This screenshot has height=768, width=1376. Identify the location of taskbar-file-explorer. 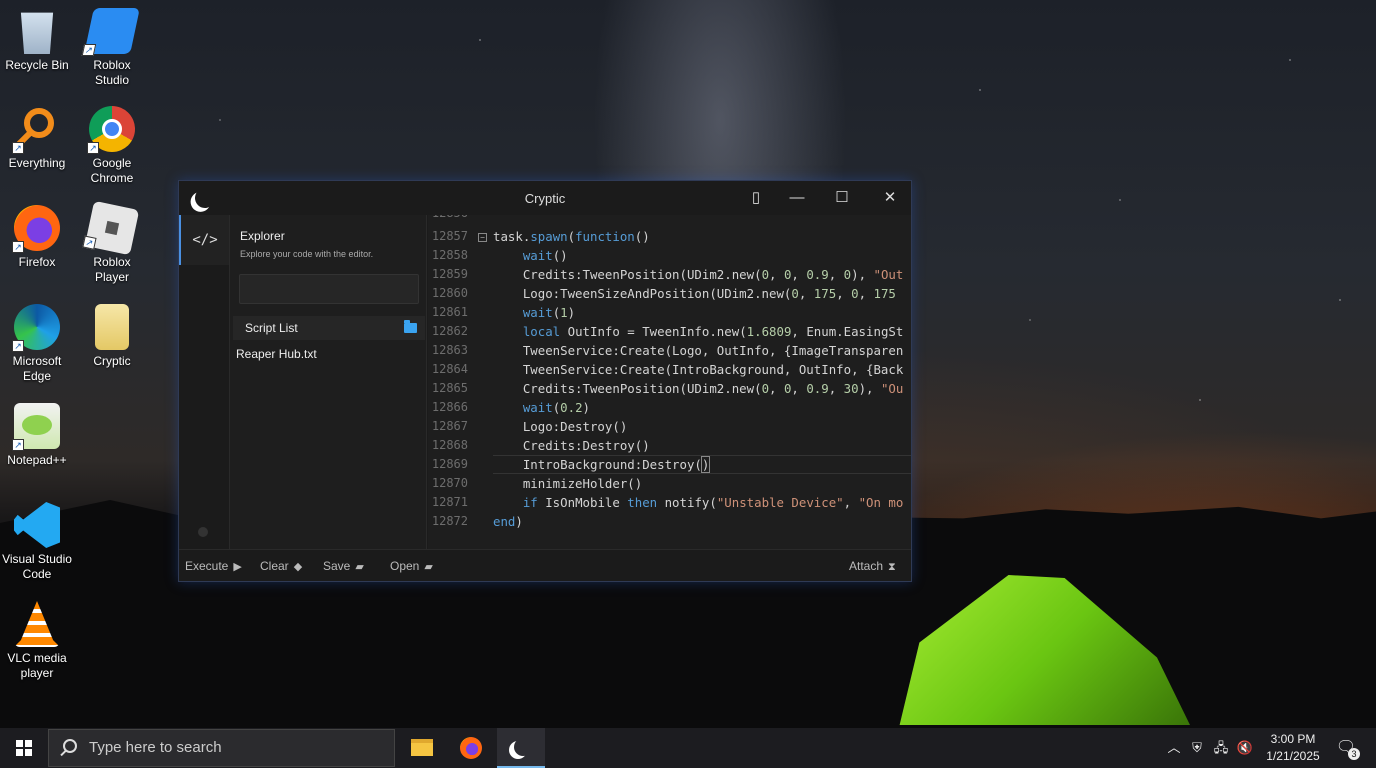
(422, 748).